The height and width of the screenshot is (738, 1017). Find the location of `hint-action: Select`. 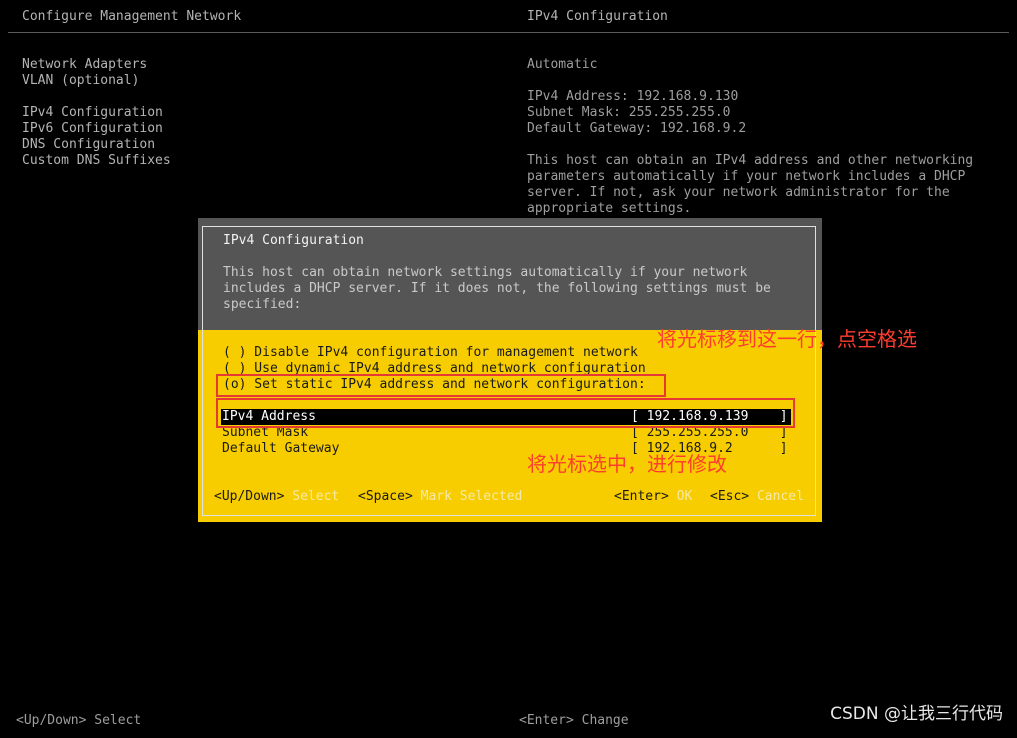

hint-action: Select is located at coordinates (316, 496).